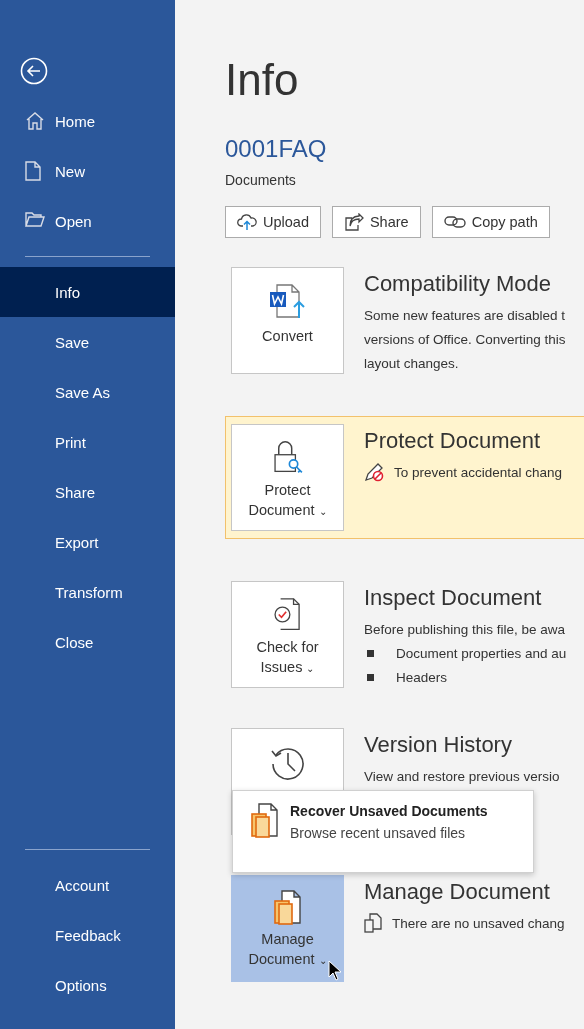 Image resolution: width=584 pixels, height=1029 pixels. Describe the element at coordinates (276, 149) in the screenshot. I see `document-name: 0001FAQ` at that location.